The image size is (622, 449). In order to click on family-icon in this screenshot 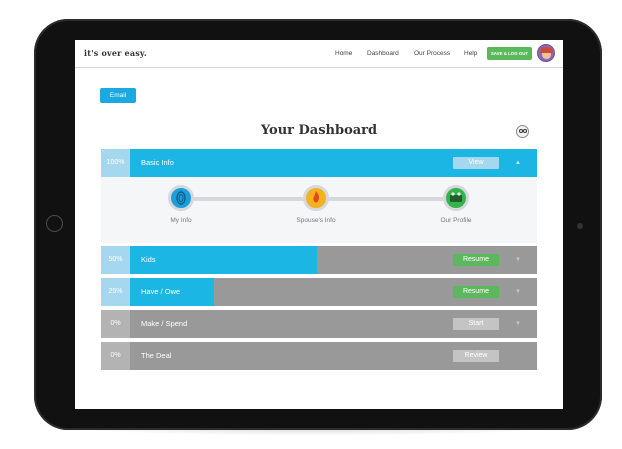, I will do `click(456, 198)`.